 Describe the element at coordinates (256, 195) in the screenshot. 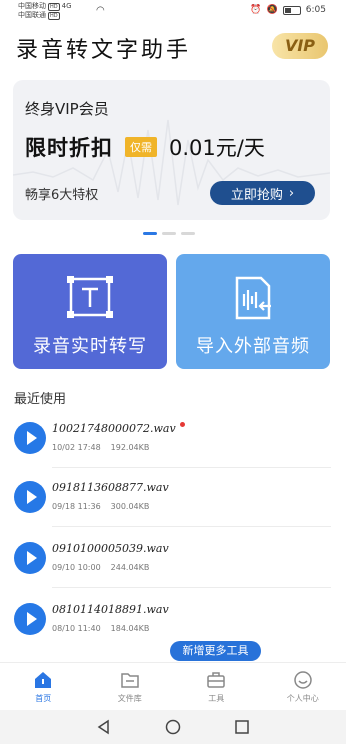

I see `buy-now-label: 立即抢购` at that location.